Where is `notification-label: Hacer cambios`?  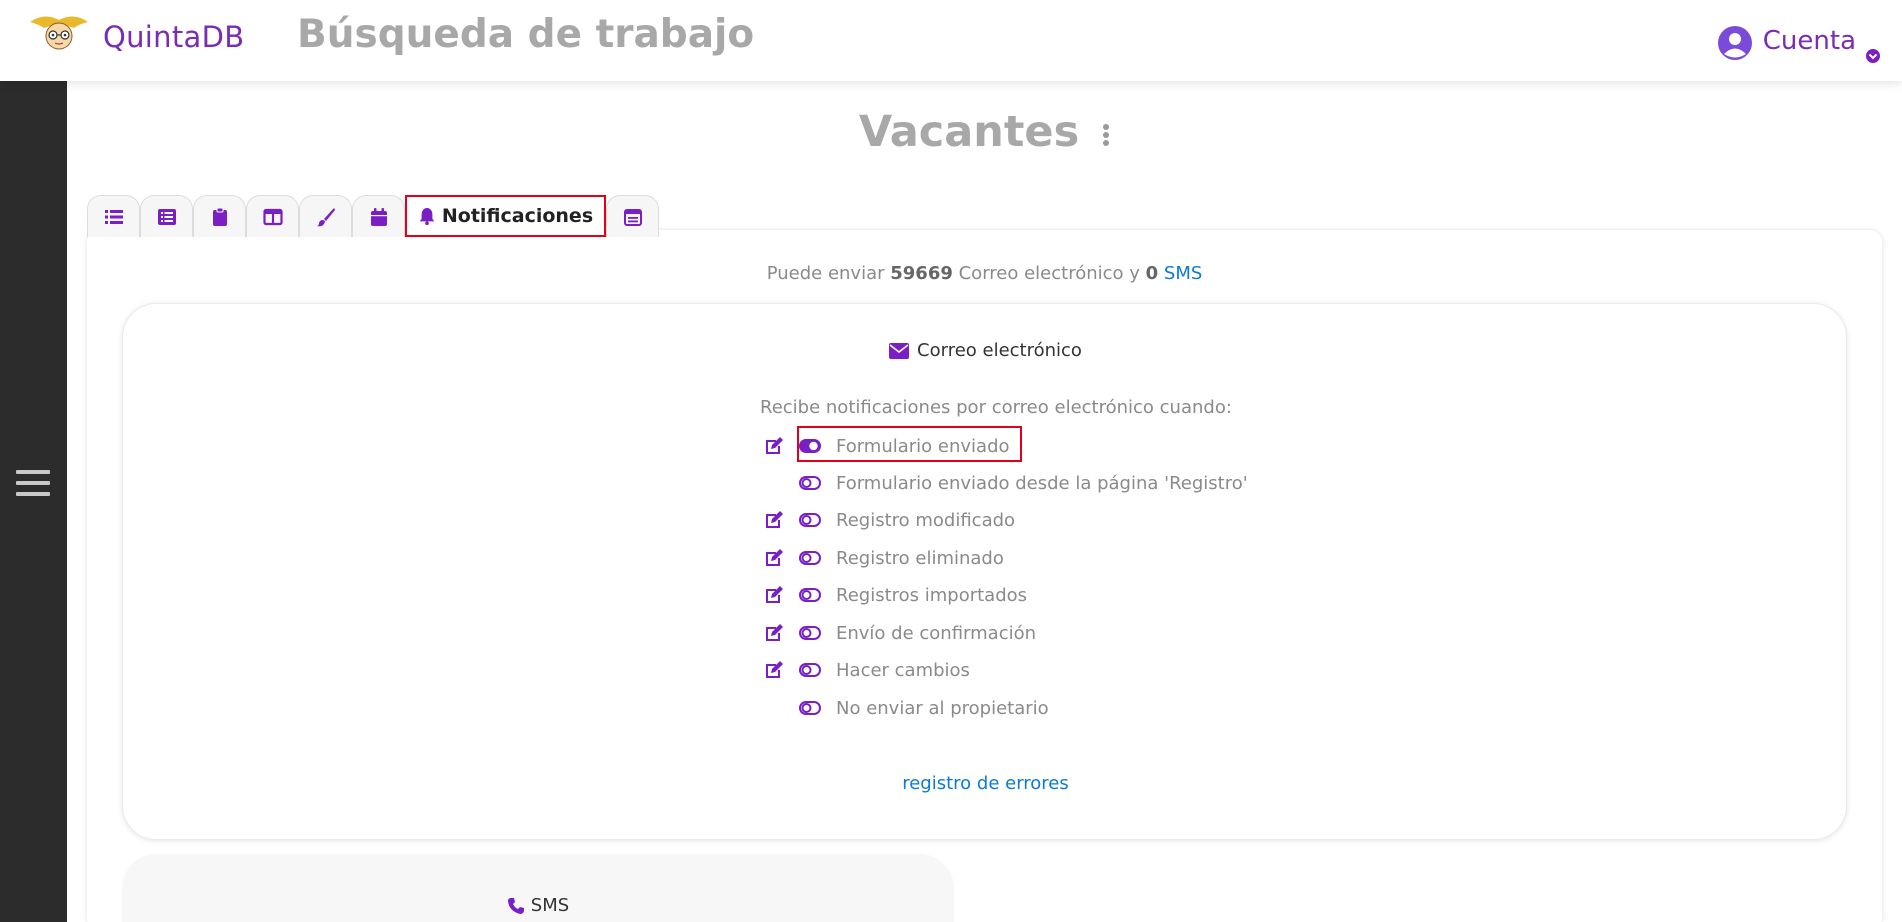 notification-label: Hacer cambios is located at coordinates (903, 670).